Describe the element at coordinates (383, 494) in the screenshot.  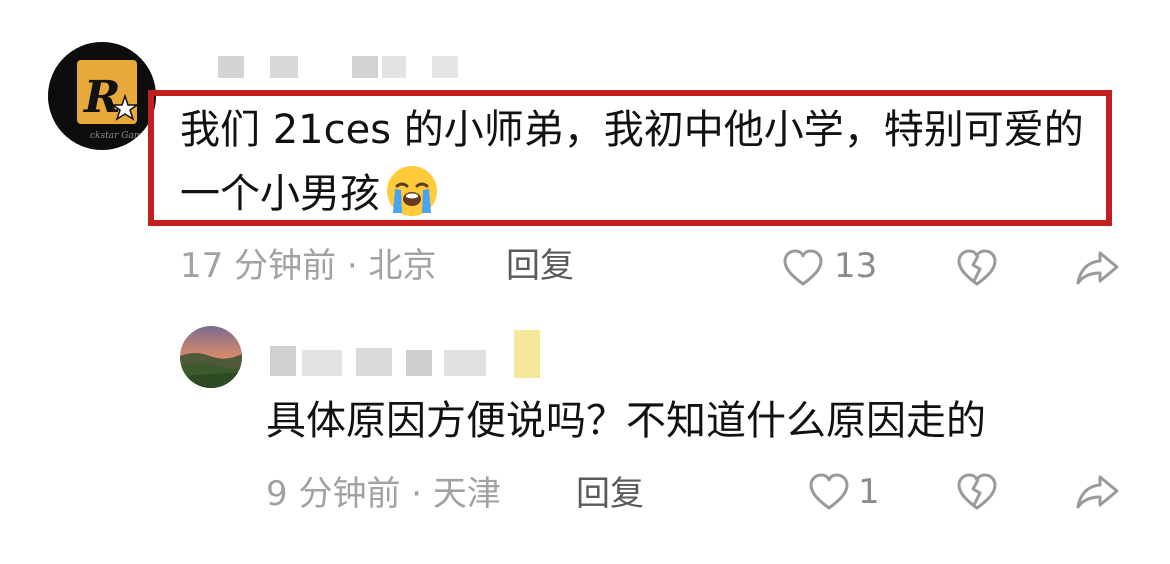
I see `comment-meta: 9 分钟前 · 天津` at that location.